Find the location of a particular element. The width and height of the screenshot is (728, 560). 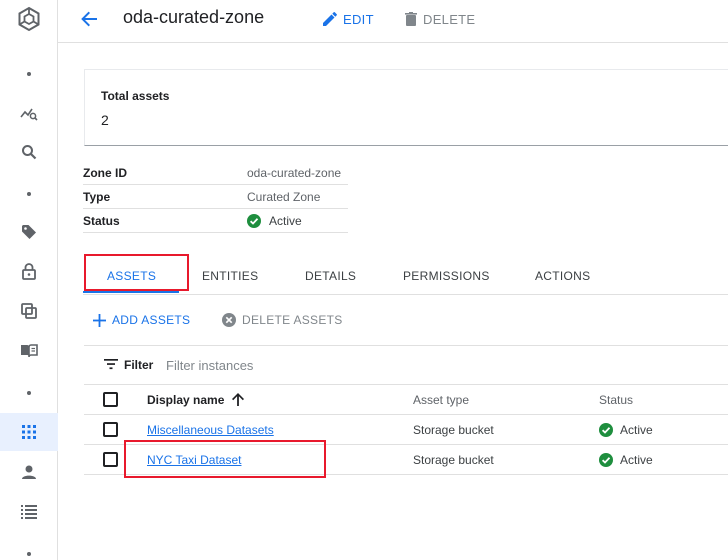

tag-icon is located at coordinates (29, 232).